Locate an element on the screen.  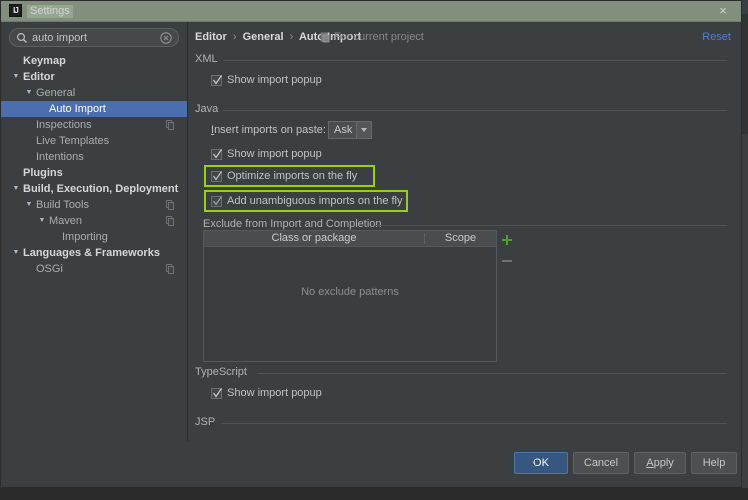
sidebar-item-importing: Importing is located at coordinates (94, 237).